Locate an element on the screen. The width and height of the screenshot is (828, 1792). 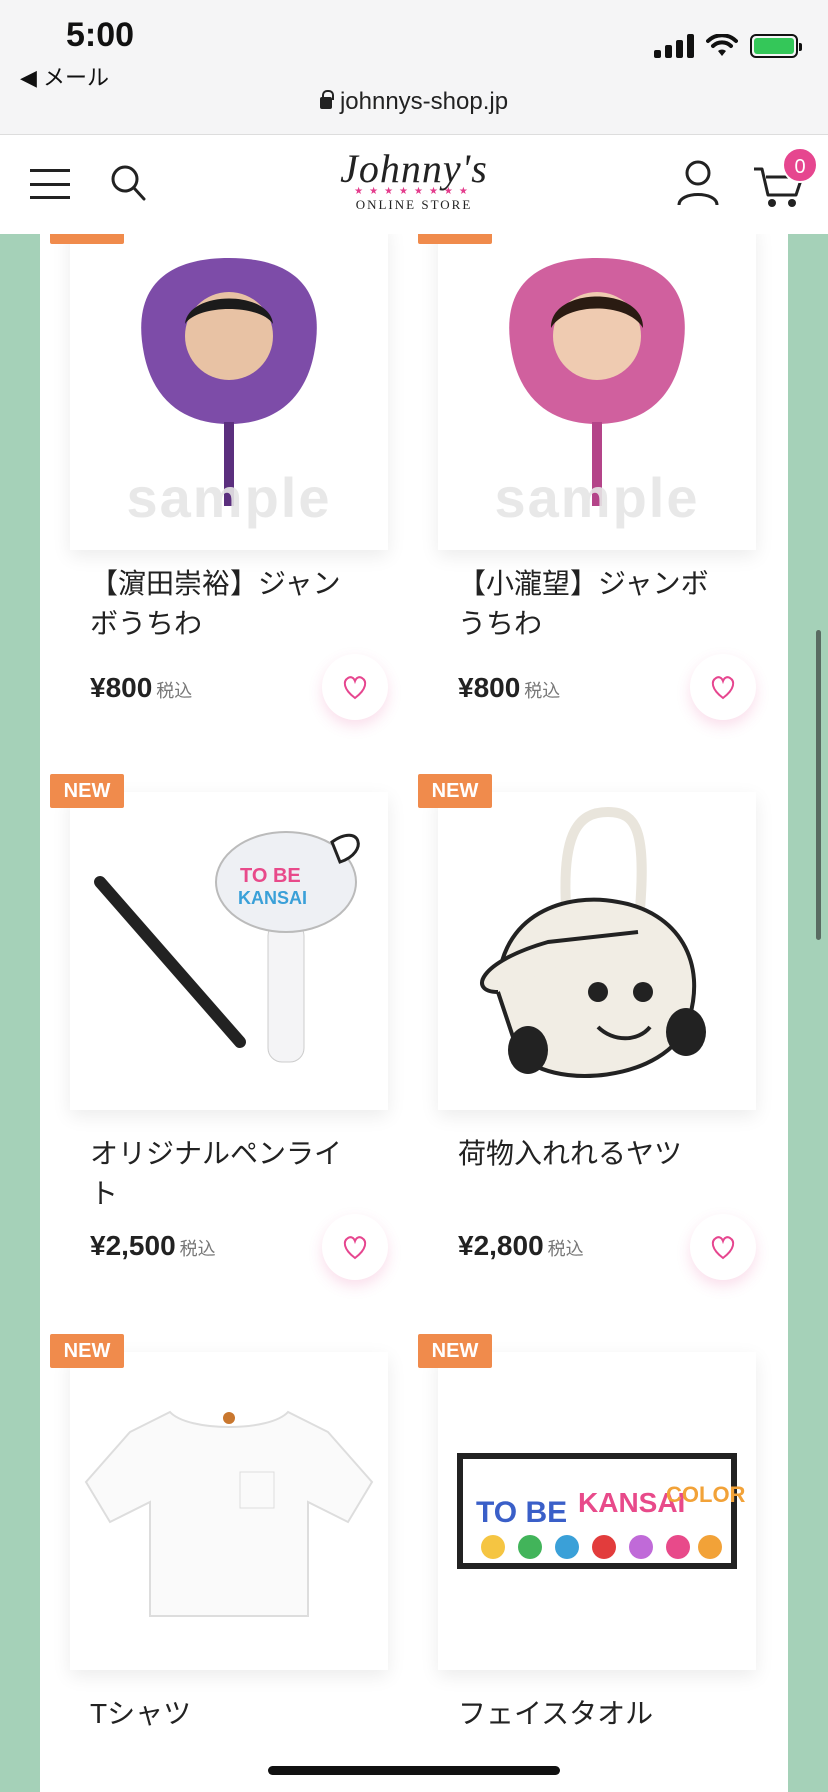
product-card: NEW sample 【濵田崇裕】ジャンボうちわ ¥800税込 is located at coordinates (220, 494).